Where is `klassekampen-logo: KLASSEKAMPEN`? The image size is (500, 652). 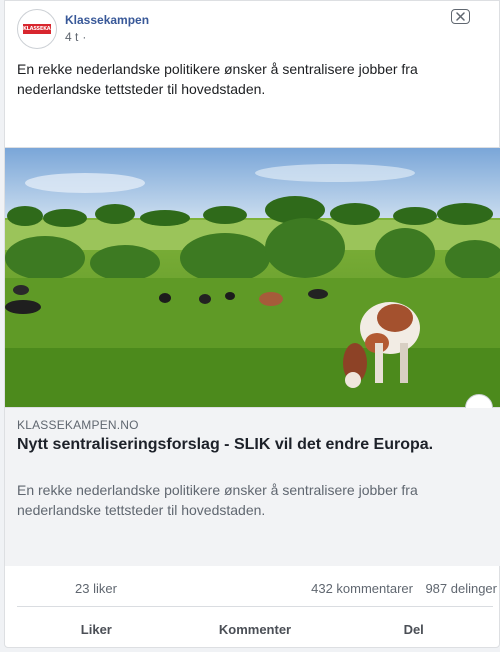
klassekampen-logo: KLASSEKAMPEN is located at coordinates (39, 29).